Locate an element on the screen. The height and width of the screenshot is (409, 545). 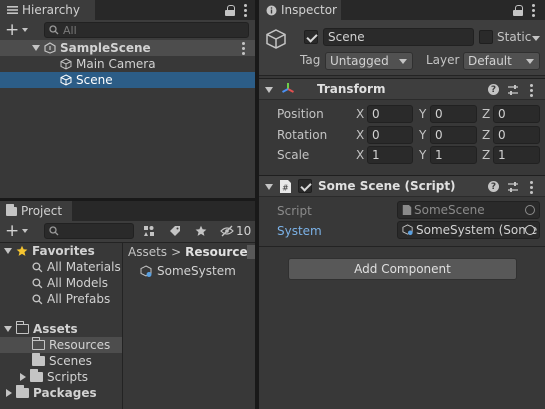
assets-row: Assets is located at coordinates (61, 329).